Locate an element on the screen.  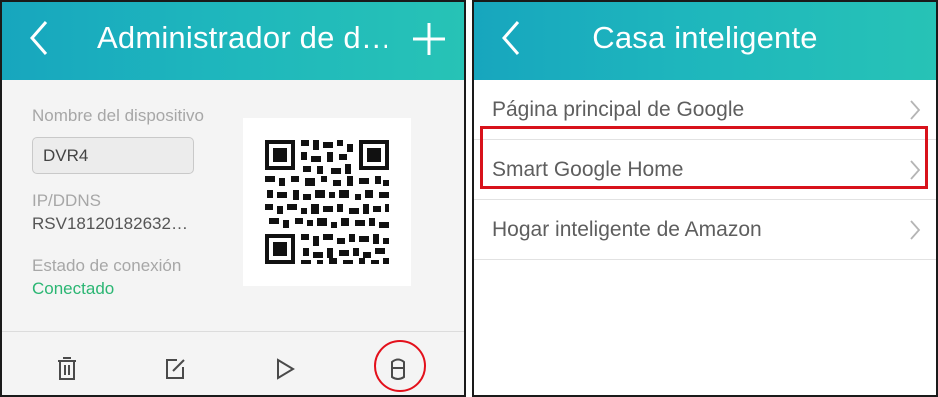
connection-label: Estado de conexión is located at coordinates (107, 265).